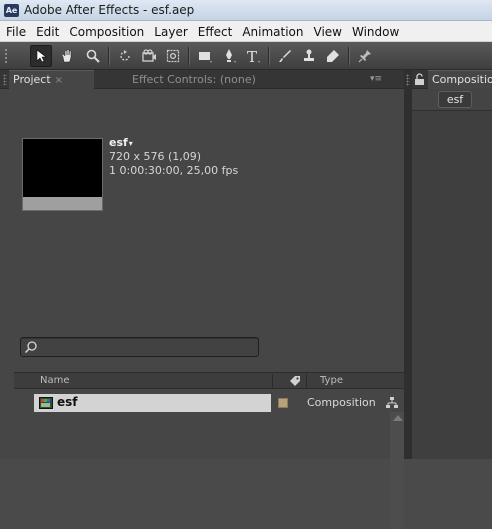  I want to click on menu-edit: Edit, so click(47, 31).